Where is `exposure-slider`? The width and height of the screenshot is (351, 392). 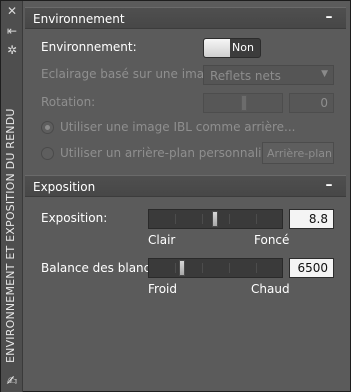
exposure-slider is located at coordinates (215, 219).